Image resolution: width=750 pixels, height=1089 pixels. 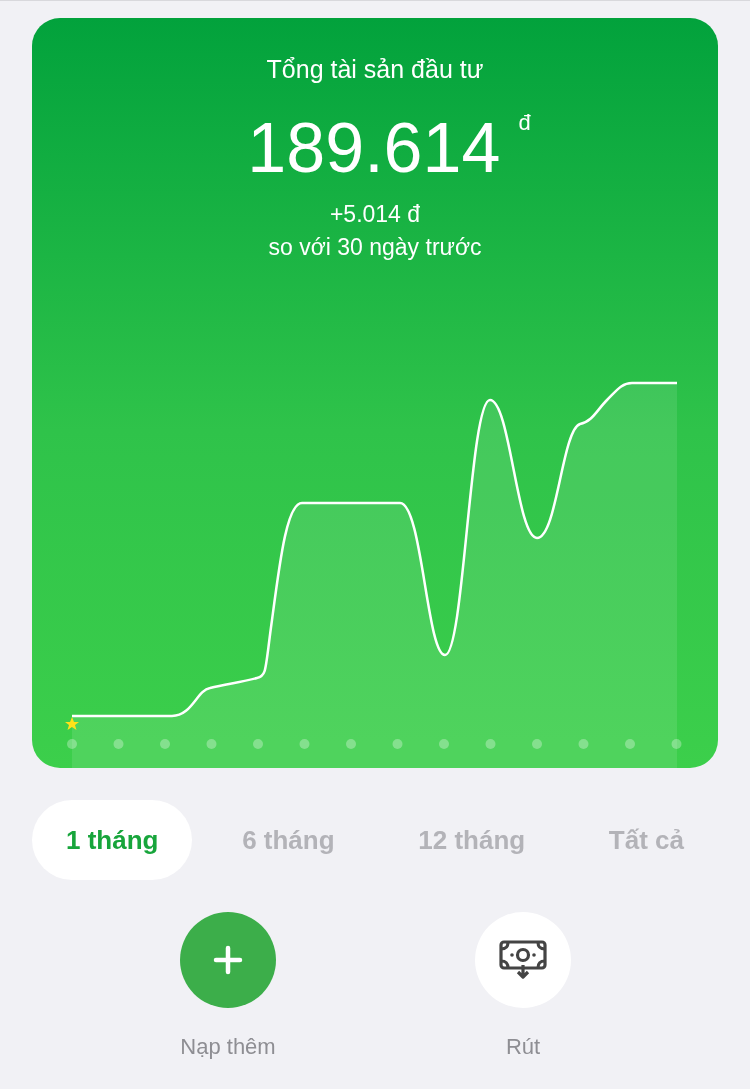 I want to click on period-tab: 12 tháng, so click(x=472, y=840).